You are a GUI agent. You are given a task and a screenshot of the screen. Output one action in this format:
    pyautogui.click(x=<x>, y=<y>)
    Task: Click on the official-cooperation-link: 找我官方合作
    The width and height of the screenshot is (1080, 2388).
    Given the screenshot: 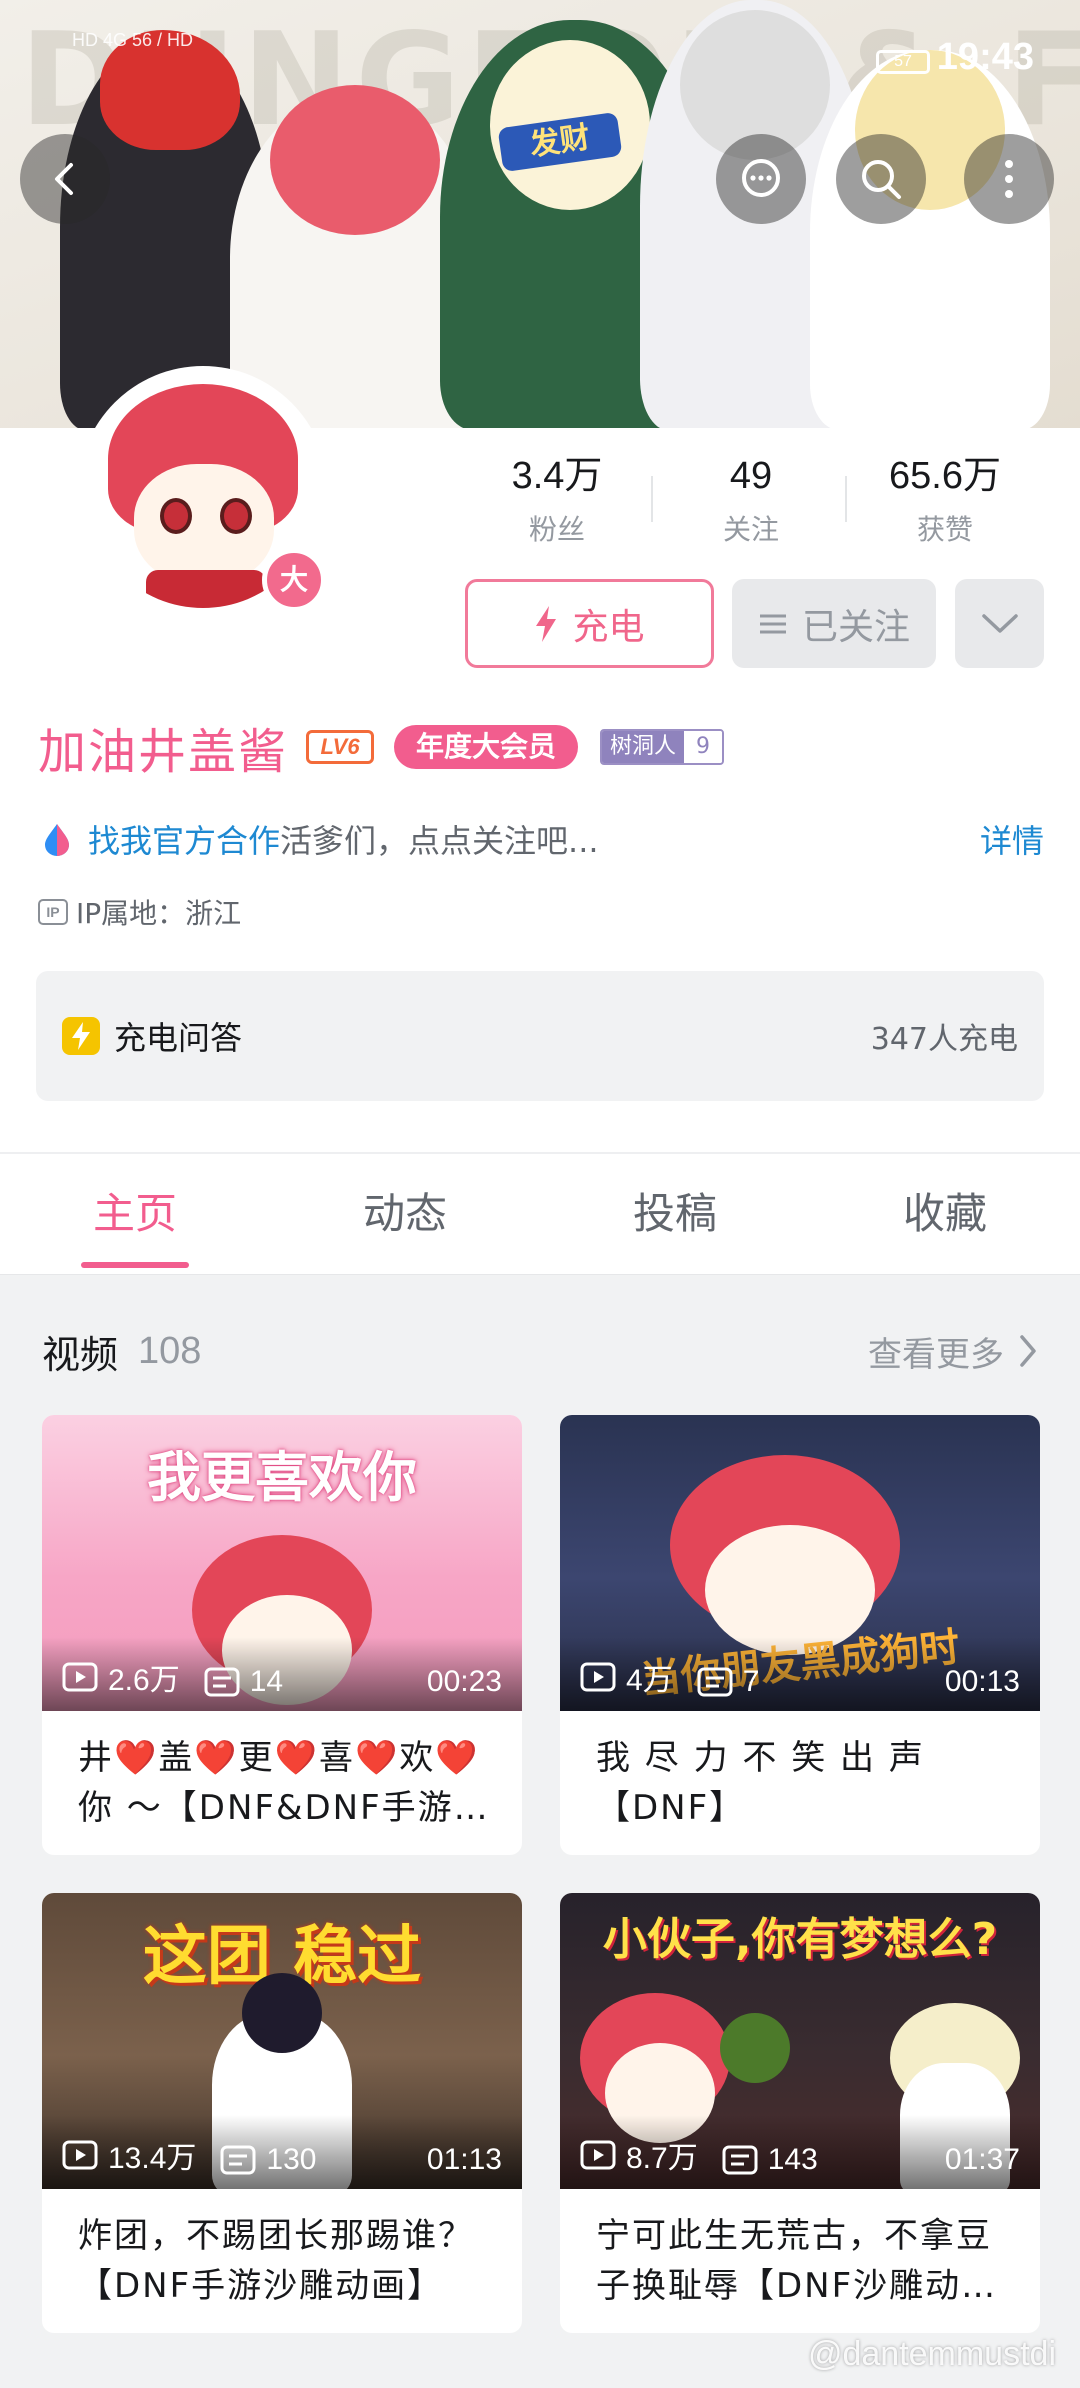 What is the action you would take?
    pyautogui.click(x=184, y=839)
    